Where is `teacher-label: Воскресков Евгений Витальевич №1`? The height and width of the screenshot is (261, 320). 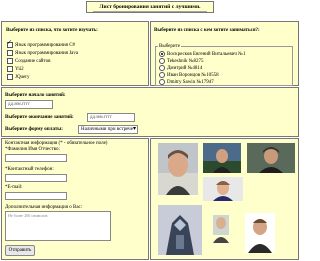
teacher-label: Воскресков Евгений Витальевич №1 is located at coordinates (206, 55).